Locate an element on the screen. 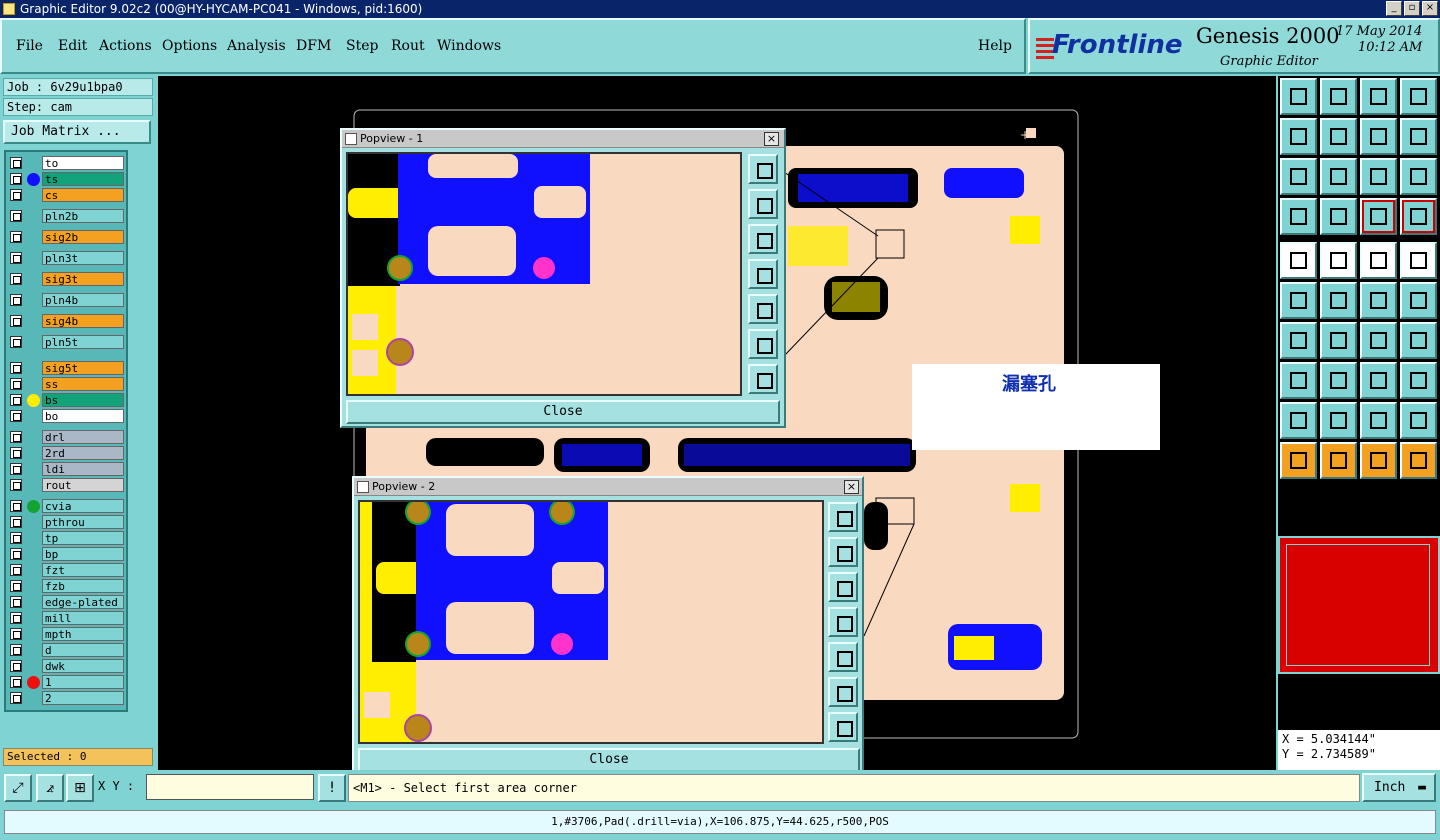 The height and width of the screenshot is (840, 1440). layer-row: rout is located at coordinates (67, 485).